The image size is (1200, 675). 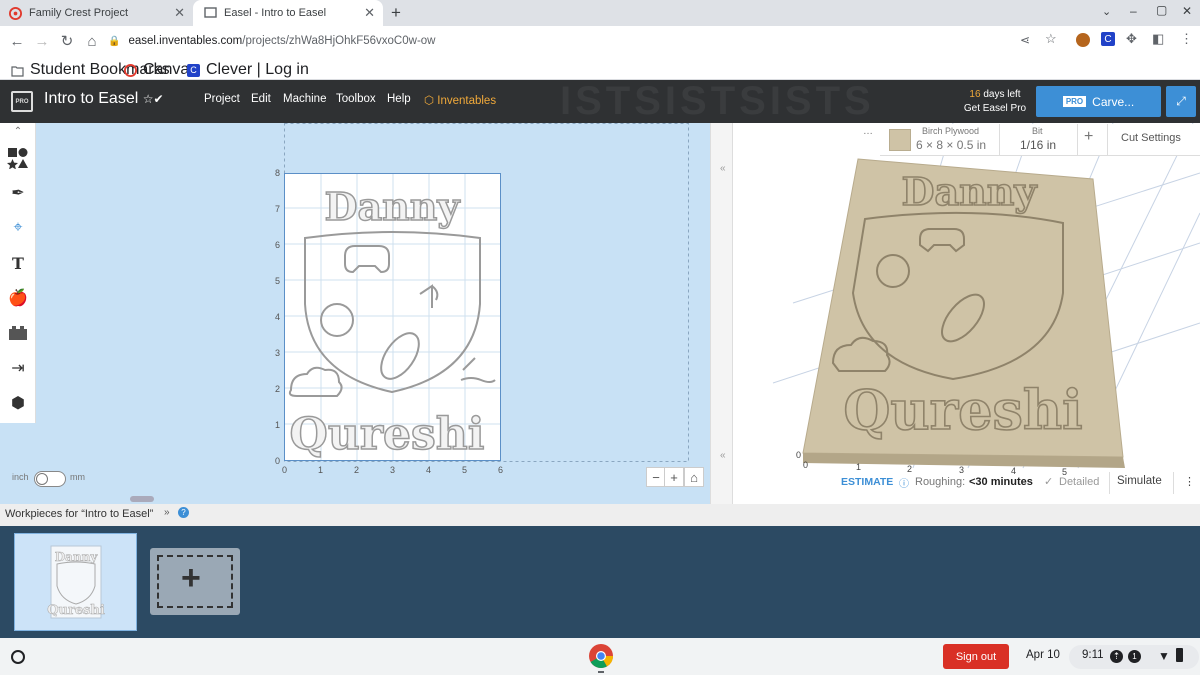 I want to click on side-panel-icon: ◧, so click(x=1158, y=39).